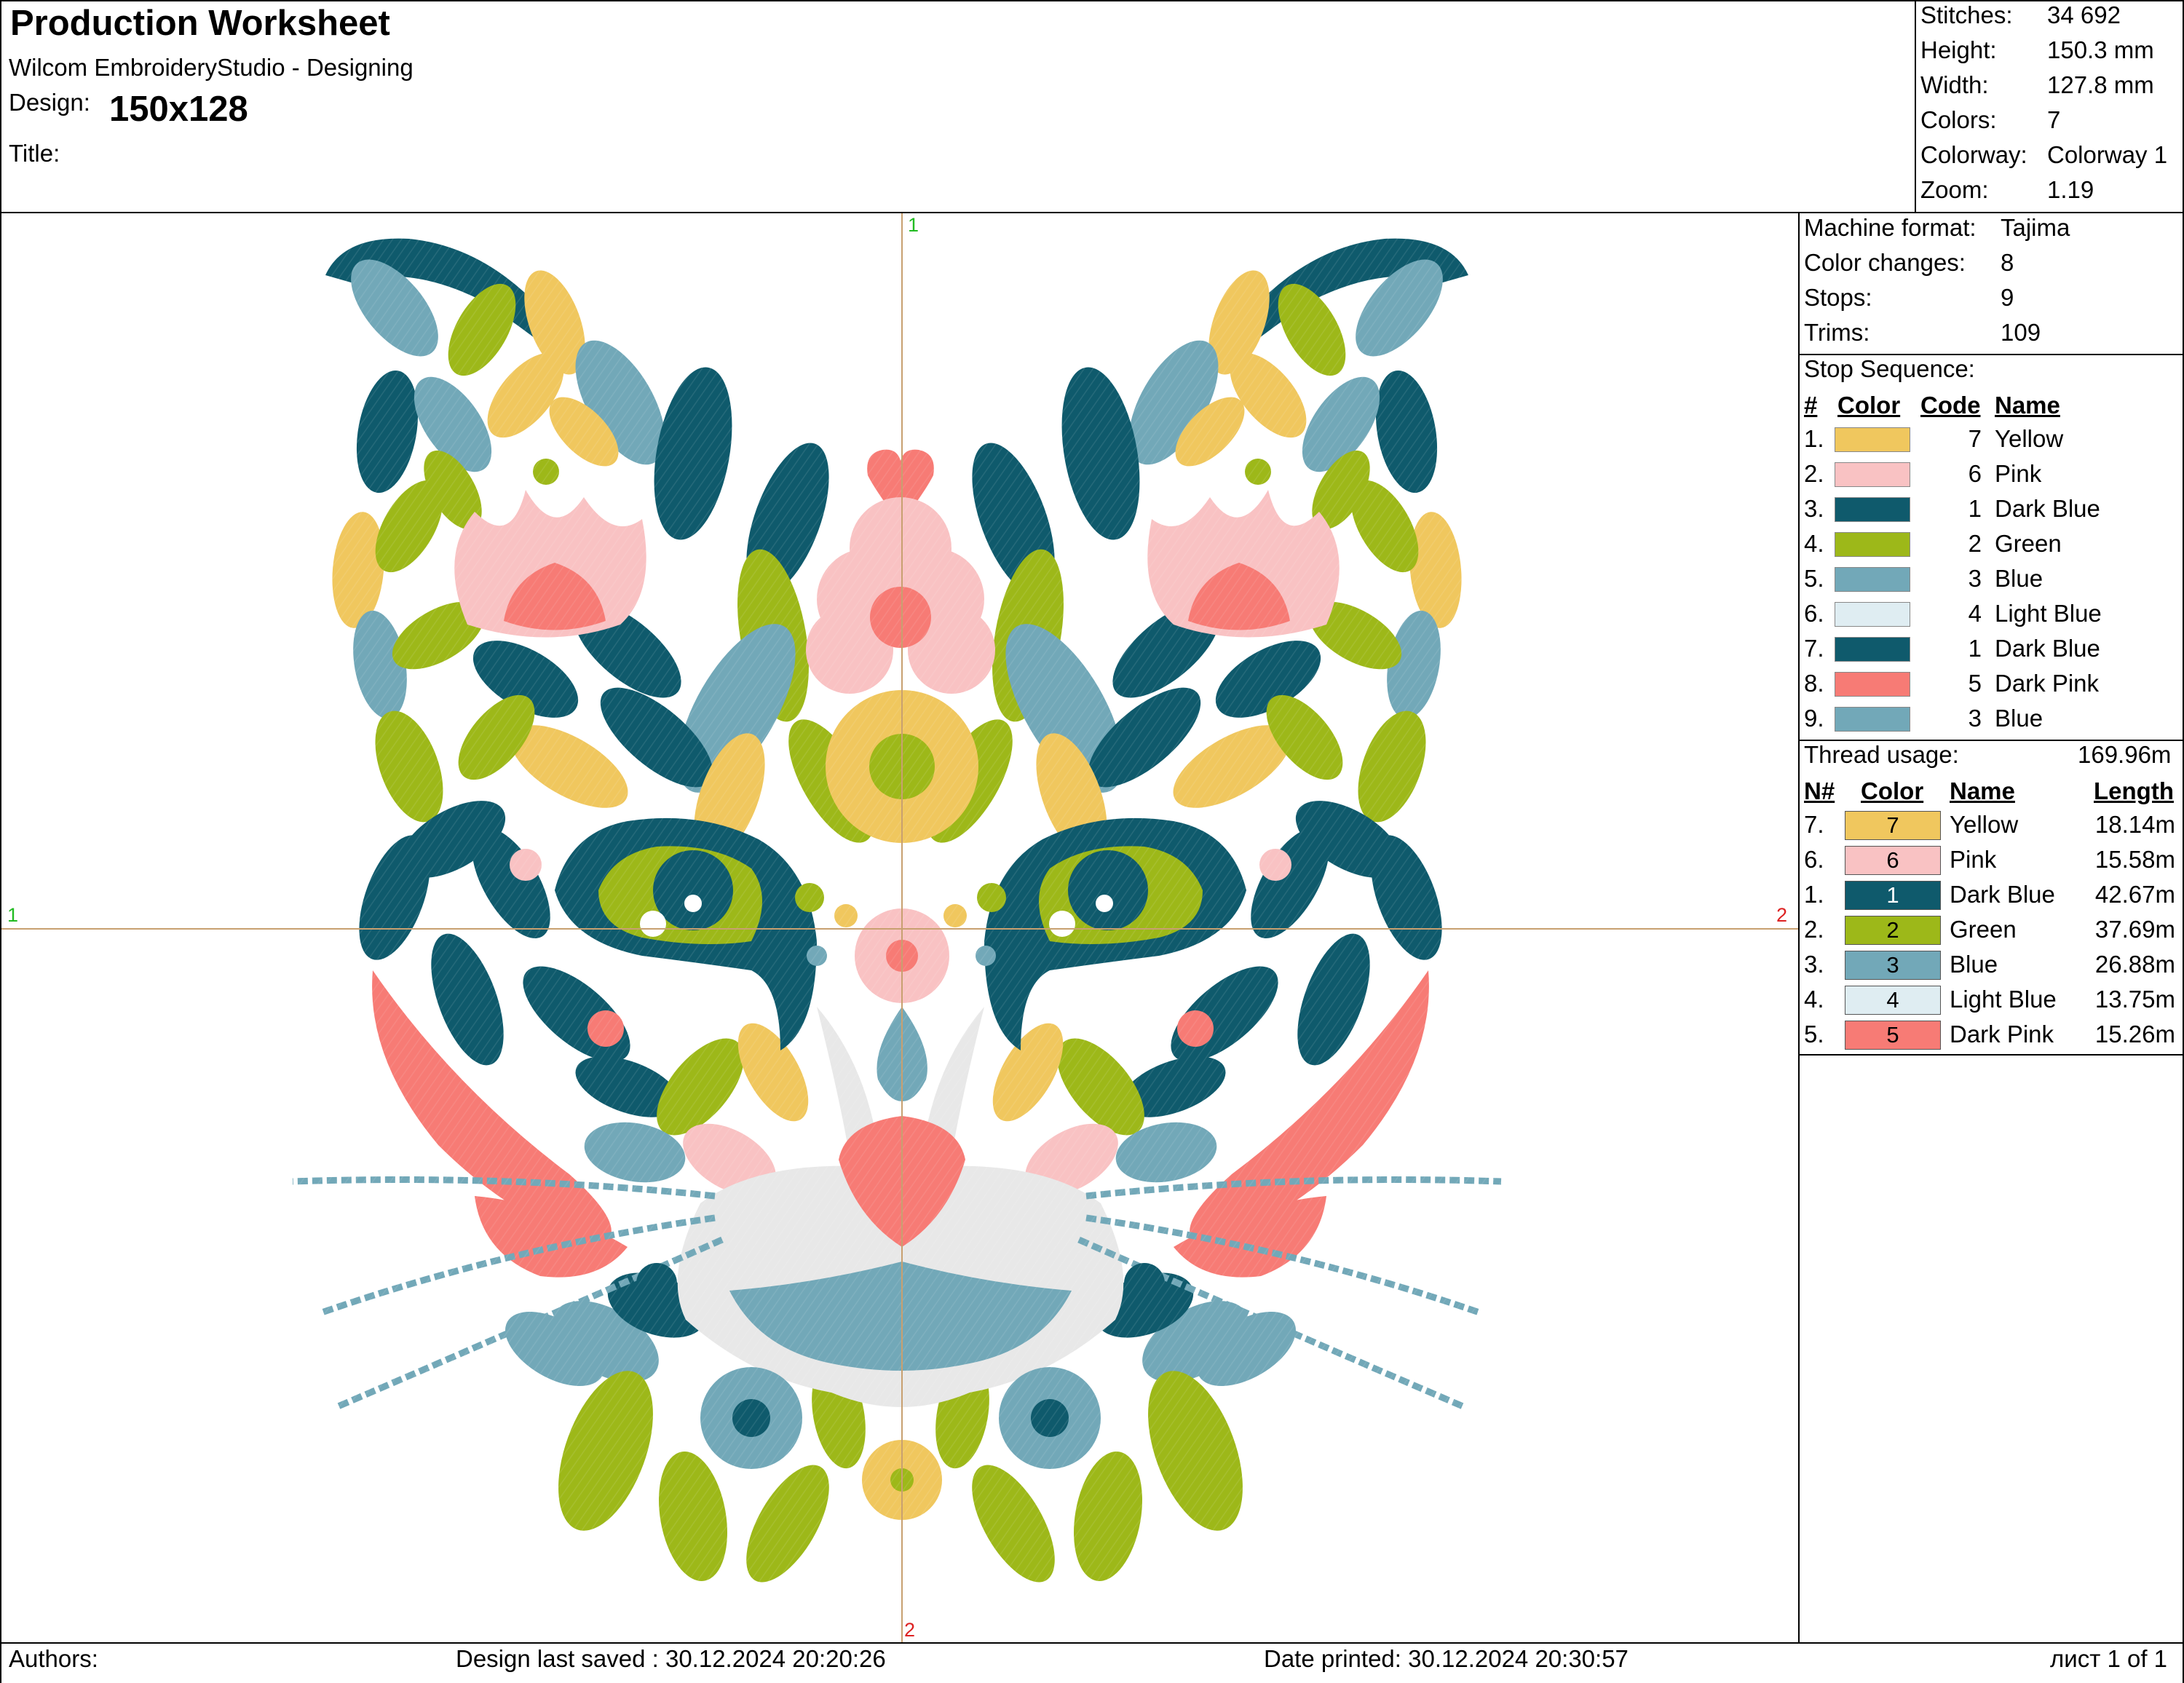  Describe the element at coordinates (2125, 754) in the screenshot. I see `thread-usage-total: 169.96m` at that location.